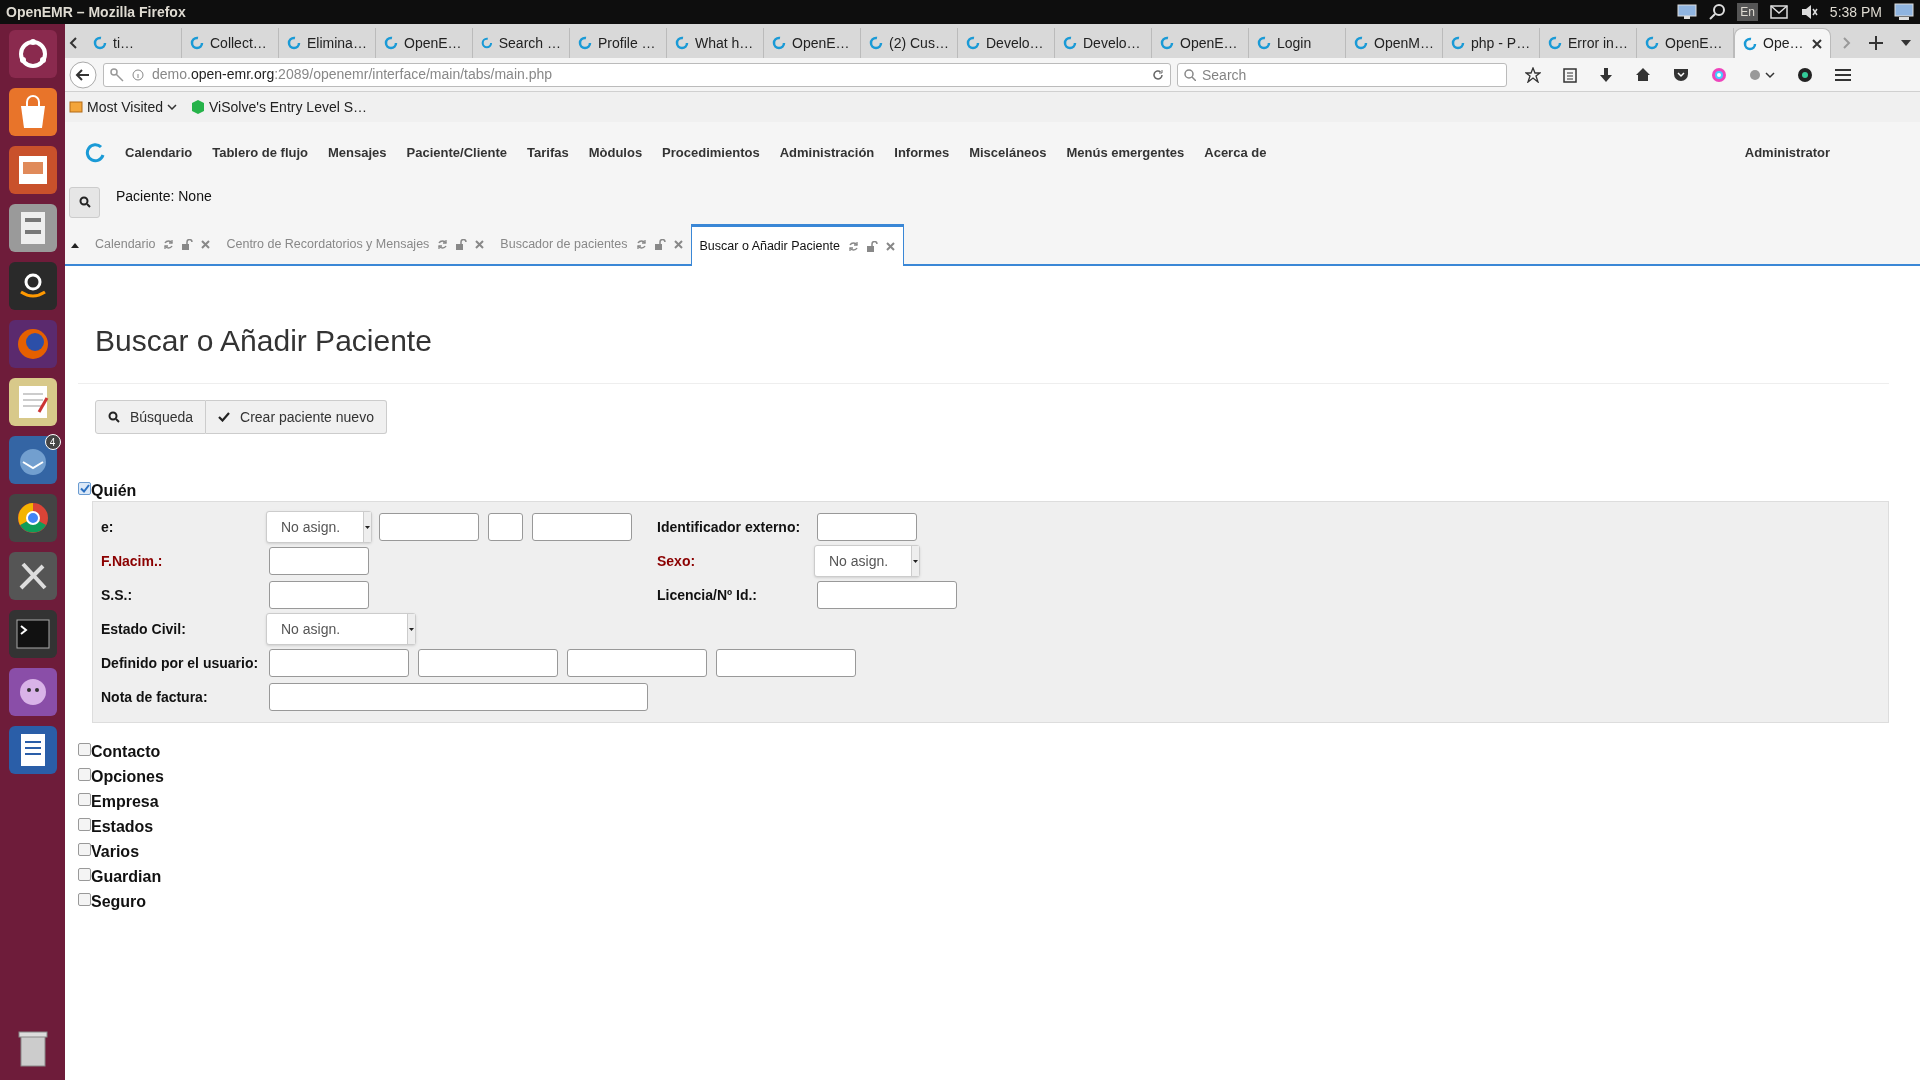  I want to click on user-menu: Administrator, so click(1787, 153).